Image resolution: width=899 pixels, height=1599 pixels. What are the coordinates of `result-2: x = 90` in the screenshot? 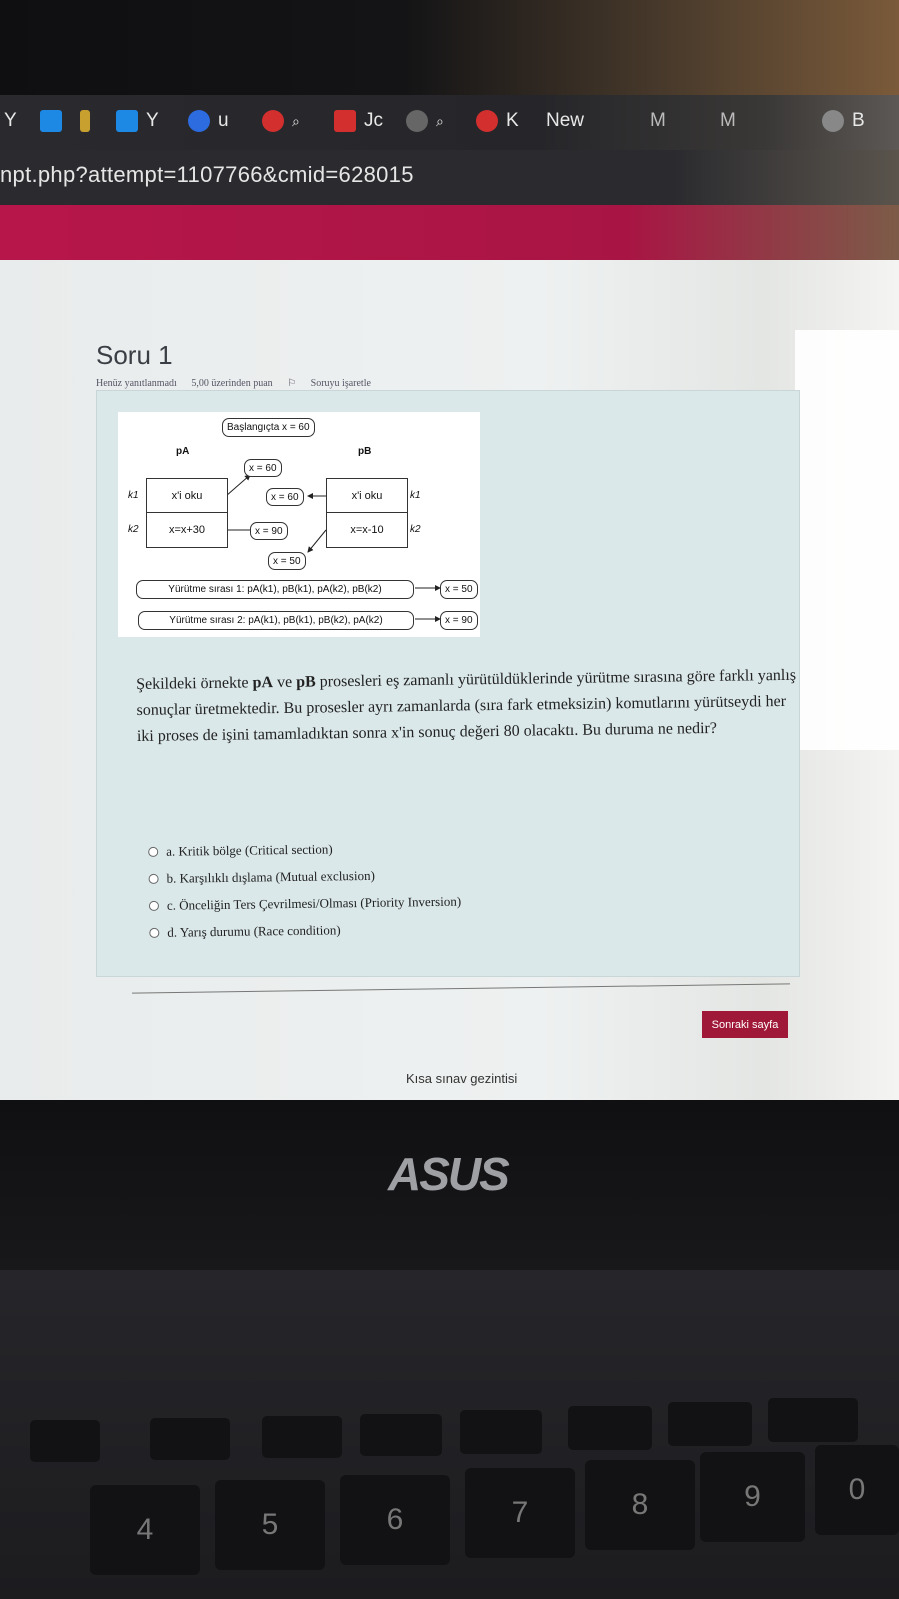 It's located at (459, 620).